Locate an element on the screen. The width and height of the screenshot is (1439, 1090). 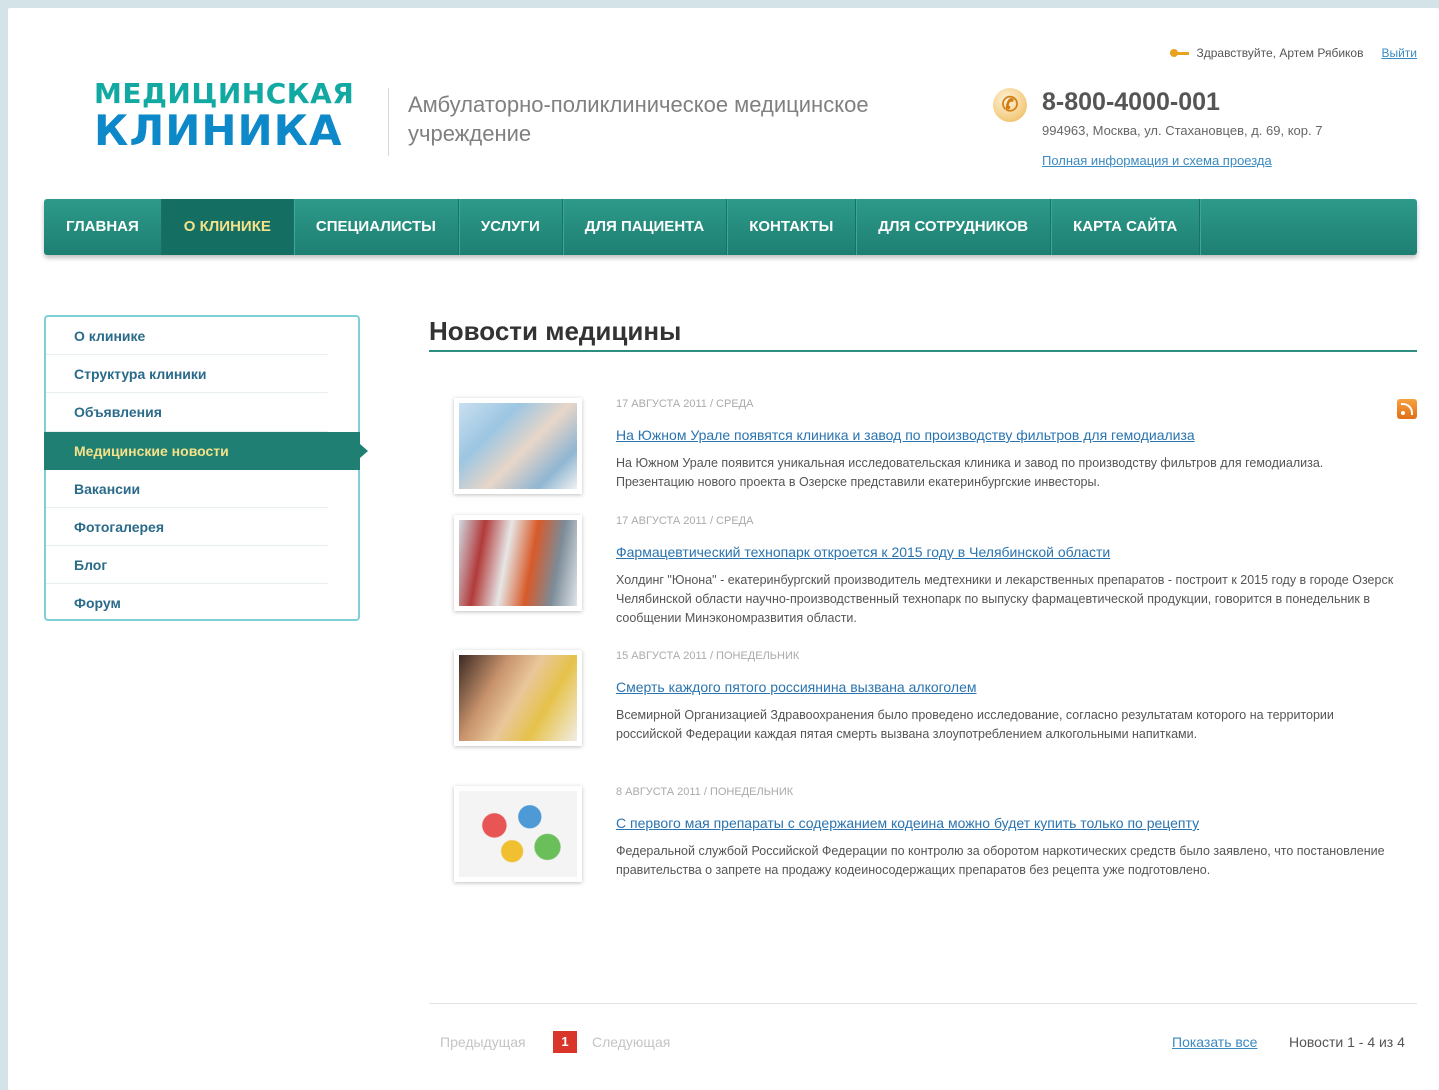
pager-next-link: Следующая is located at coordinates (631, 1042).